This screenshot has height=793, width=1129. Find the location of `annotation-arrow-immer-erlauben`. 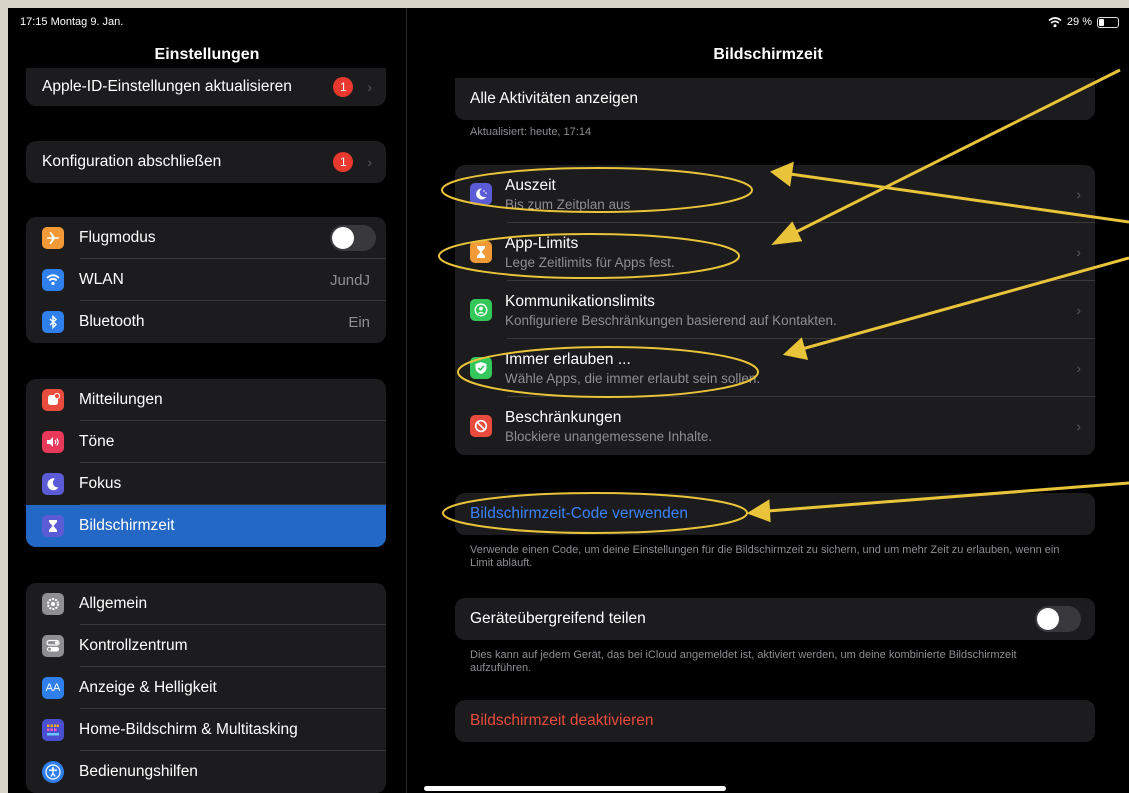

annotation-arrow-immer-erlauben is located at coordinates (965, 303).